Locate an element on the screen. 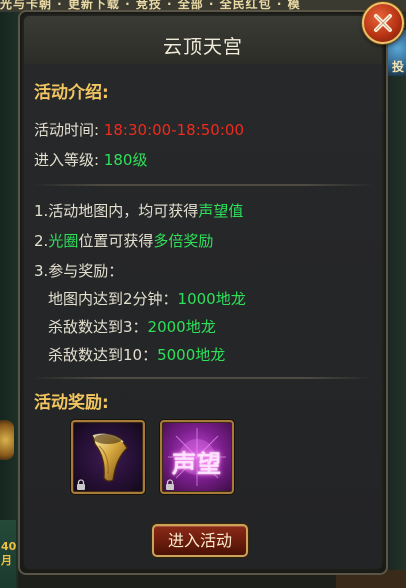 The height and width of the screenshot is (588, 406). background-left-icon is located at coordinates (7, 440).